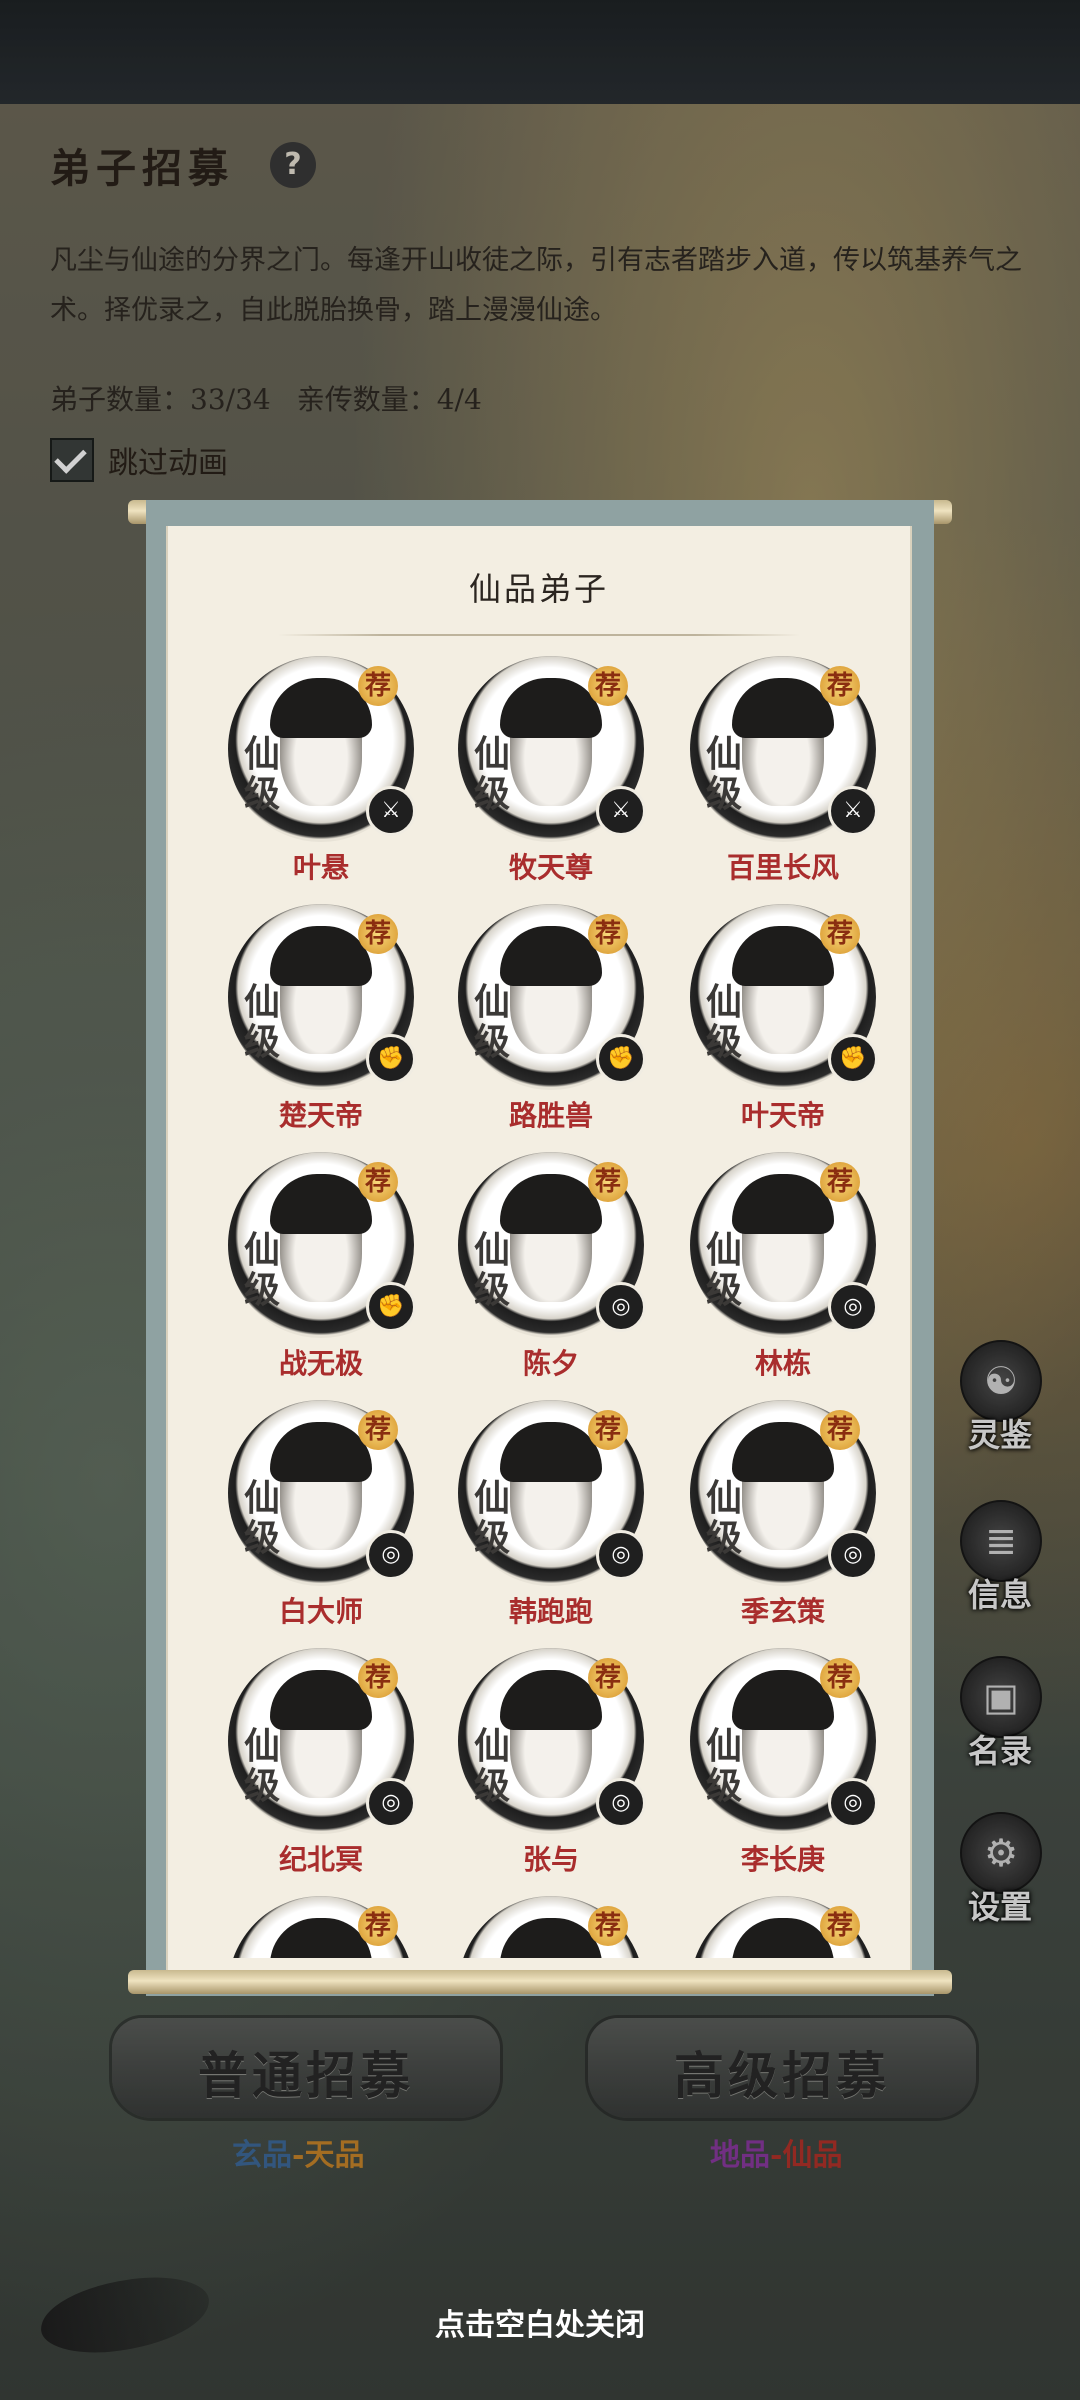 The image size is (1080, 2400). I want to click on disciple-card: 仙级 荐 ✊ 叶天帝, so click(790, 1018).